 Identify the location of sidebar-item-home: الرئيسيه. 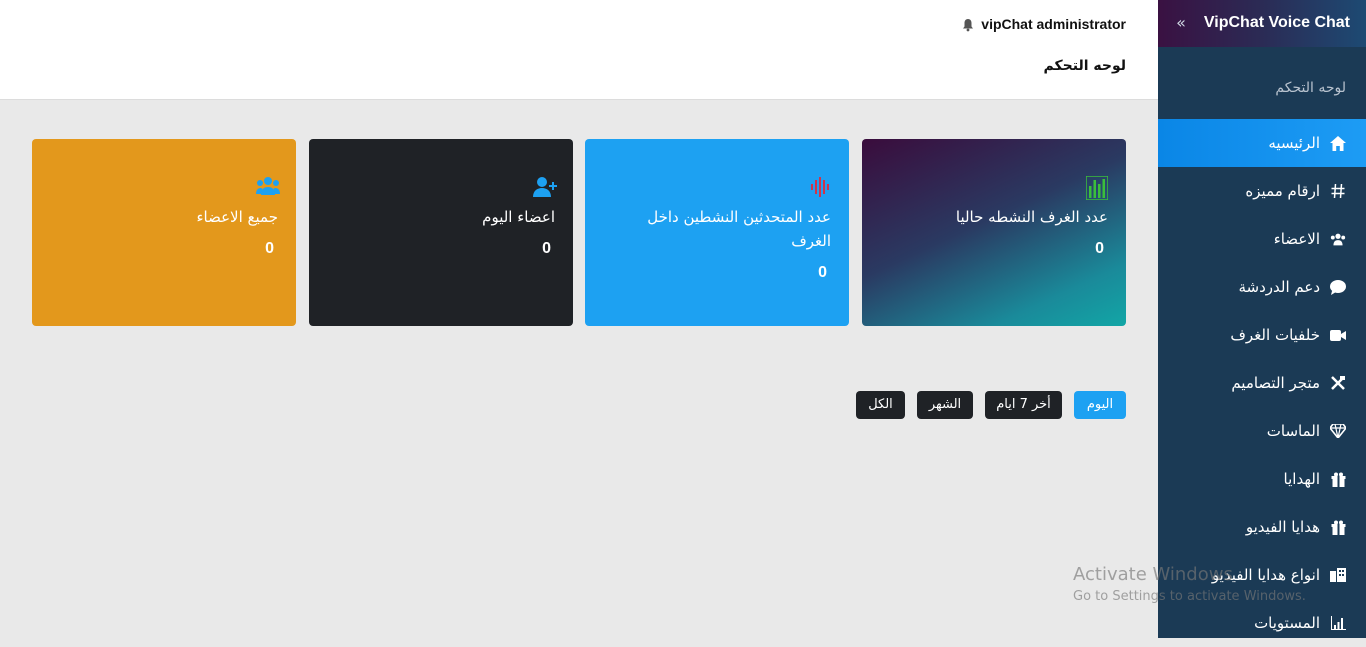
(1262, 143).